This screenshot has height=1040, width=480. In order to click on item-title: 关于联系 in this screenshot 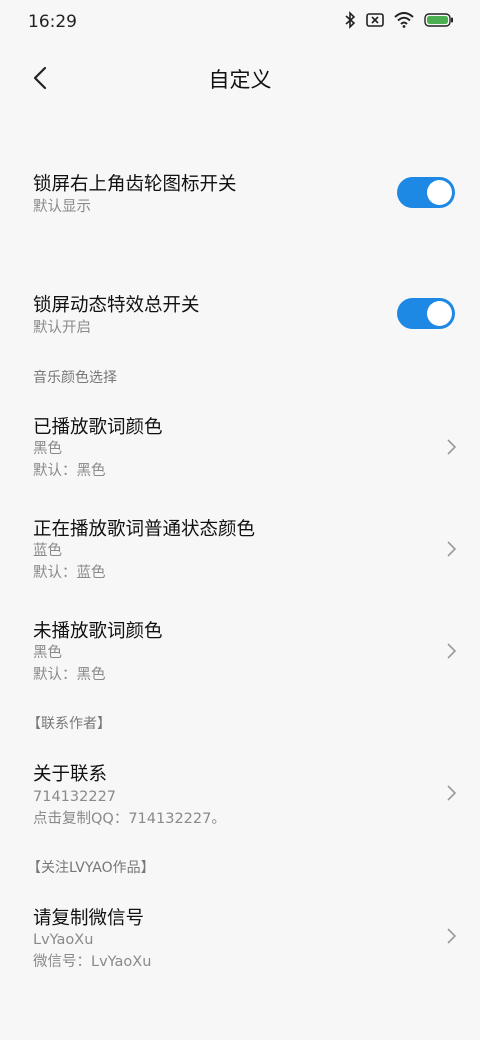, I will do `click(70, 774)`.